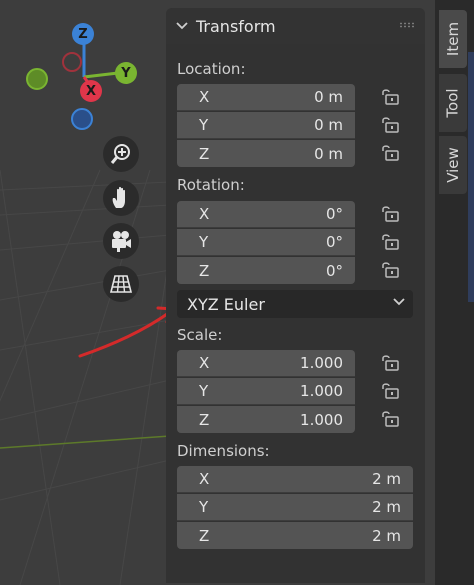 The image size is (474, 585). I want to click on tab-item: Item, so click(453, 39).